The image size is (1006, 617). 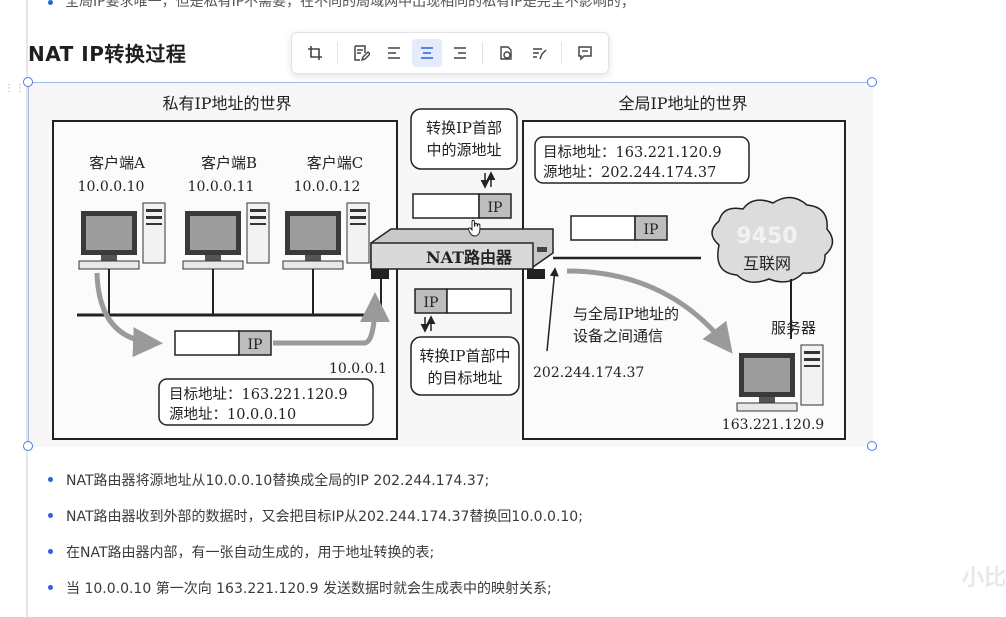 I want to click on align-left-button, so click(x=394, y=53).